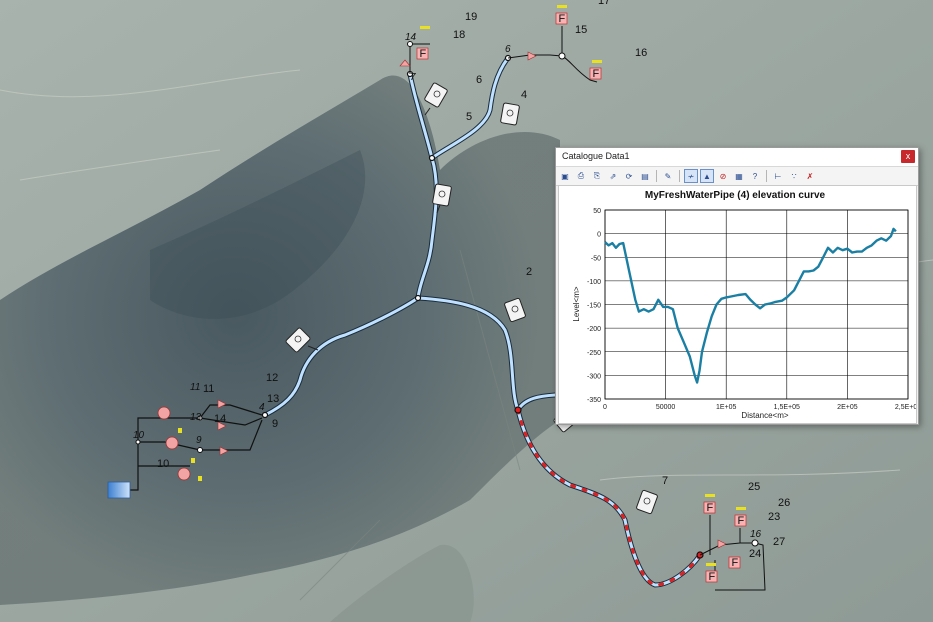  What do you see at coordinates (755, 554) in the screenshot?
I see `label-24: 24` at bounding box center [755, 554].